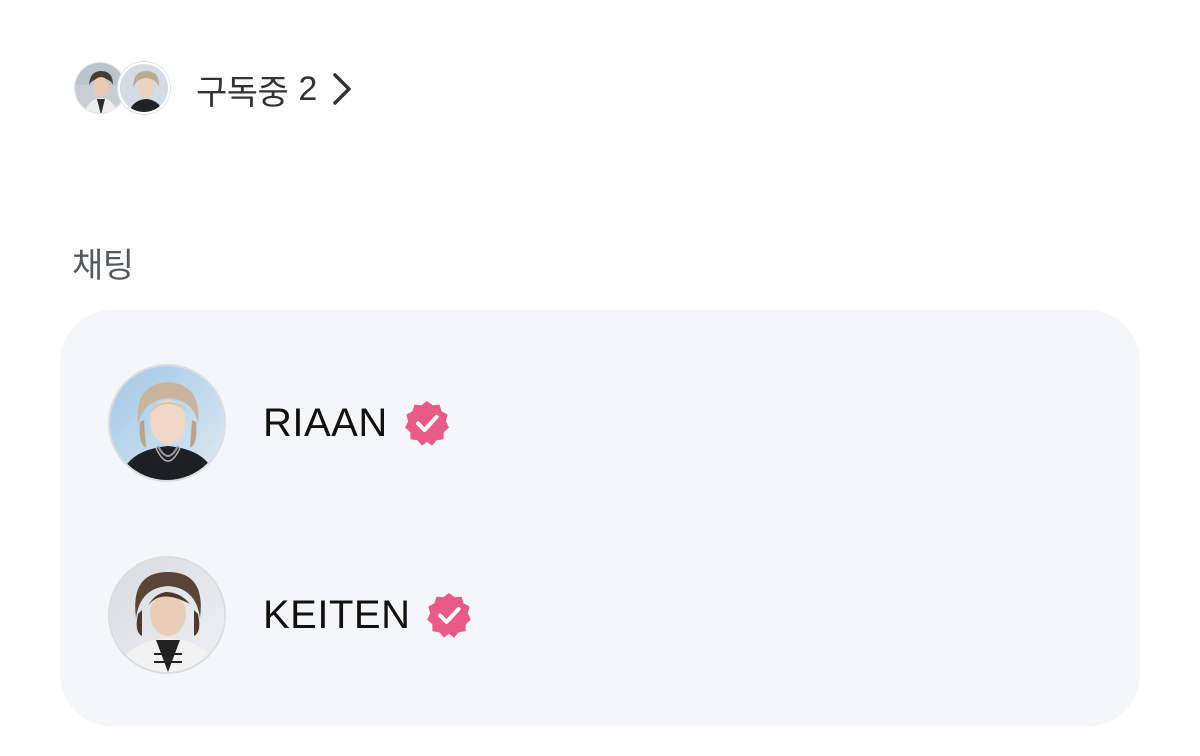  What do you see at coordinates (588, 423) in the screenshot?
I see `chat-room-riaan: RIAAN` at bounding box center [588, 423].